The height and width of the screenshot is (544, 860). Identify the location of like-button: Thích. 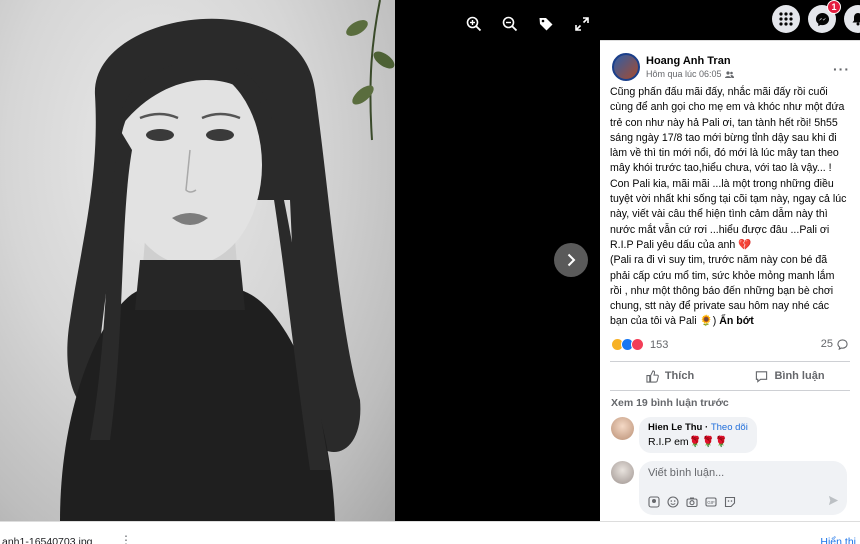
(670, 376).